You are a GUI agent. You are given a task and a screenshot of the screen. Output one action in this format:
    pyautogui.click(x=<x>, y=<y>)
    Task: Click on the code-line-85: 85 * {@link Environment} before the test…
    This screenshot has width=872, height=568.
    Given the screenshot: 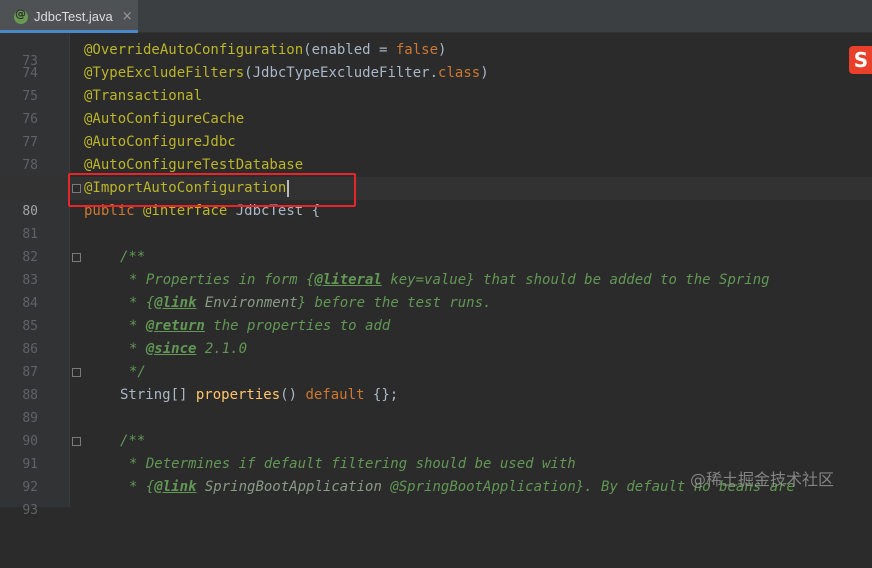 What is the action you would take?
    pyautogui.click(x=436, y=313)
    